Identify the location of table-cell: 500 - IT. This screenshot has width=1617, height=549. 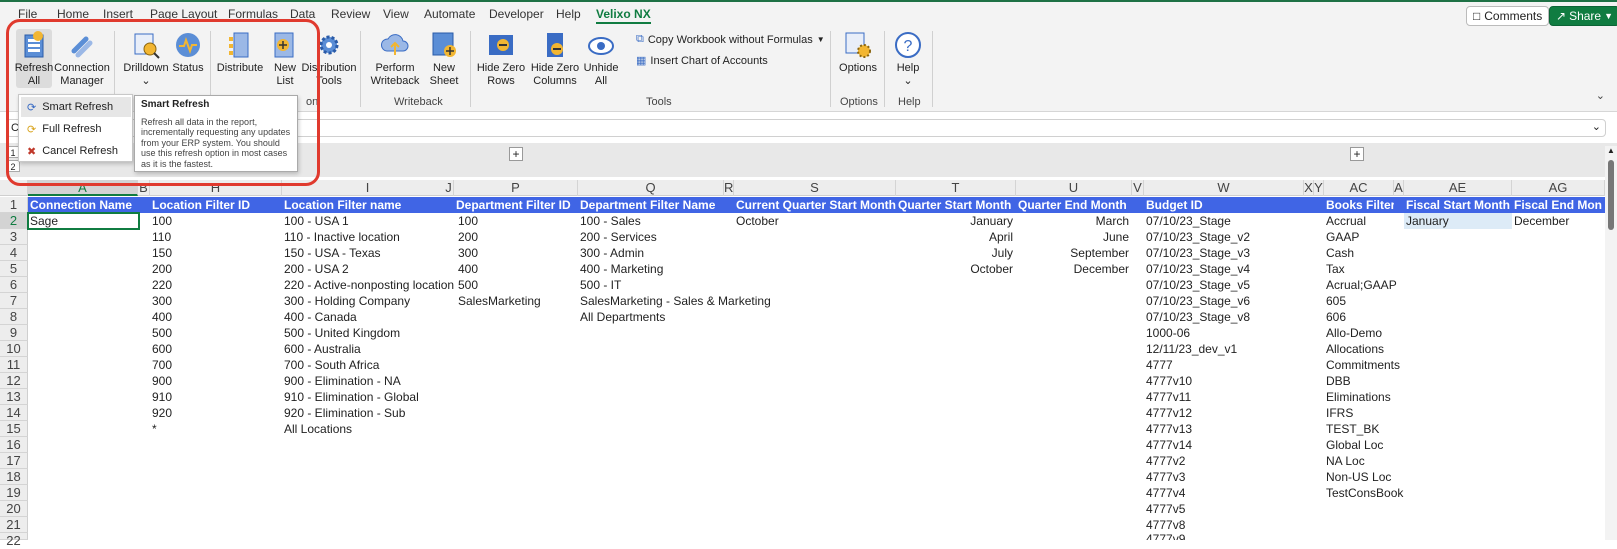
(688, 285).